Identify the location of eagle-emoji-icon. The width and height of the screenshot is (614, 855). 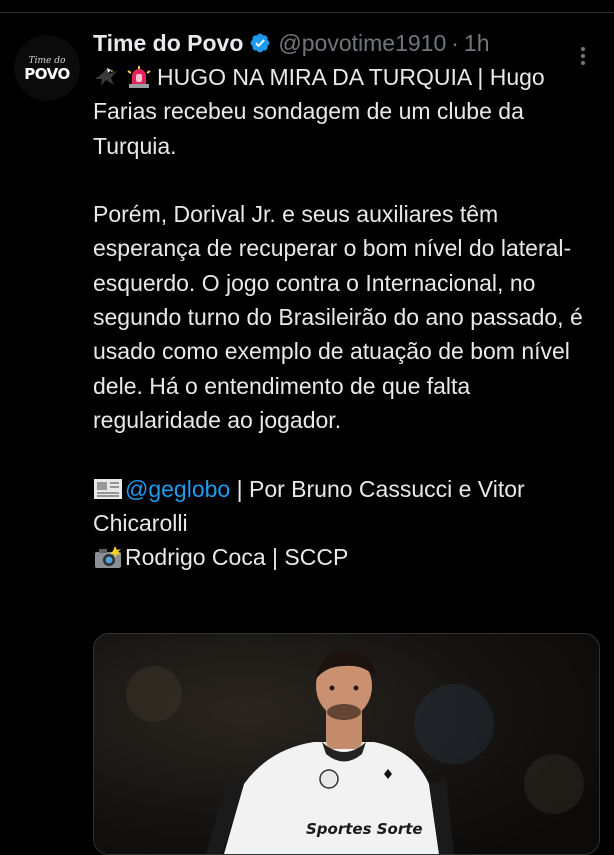
(107, 76).